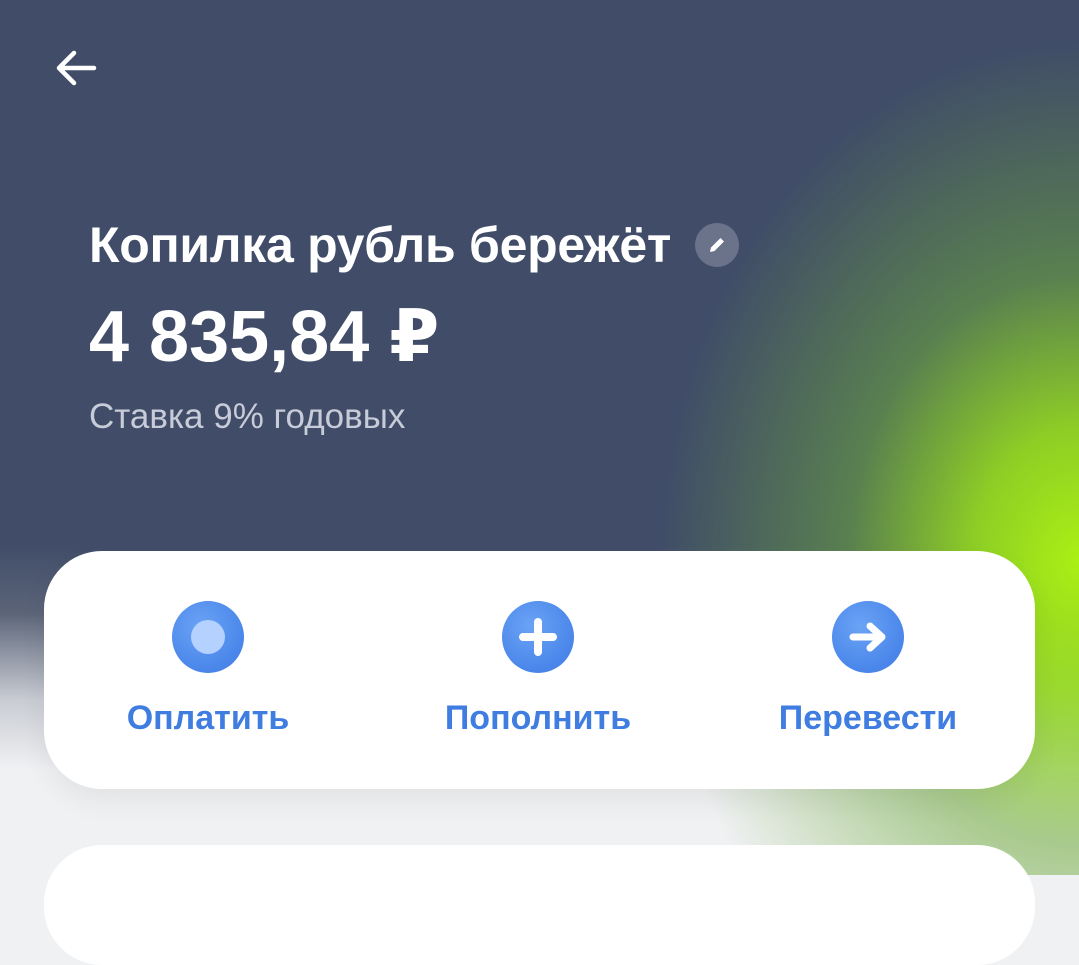 This screenshot has width=1079, height=965. I want to click on plus-icon, so click(538, 637).